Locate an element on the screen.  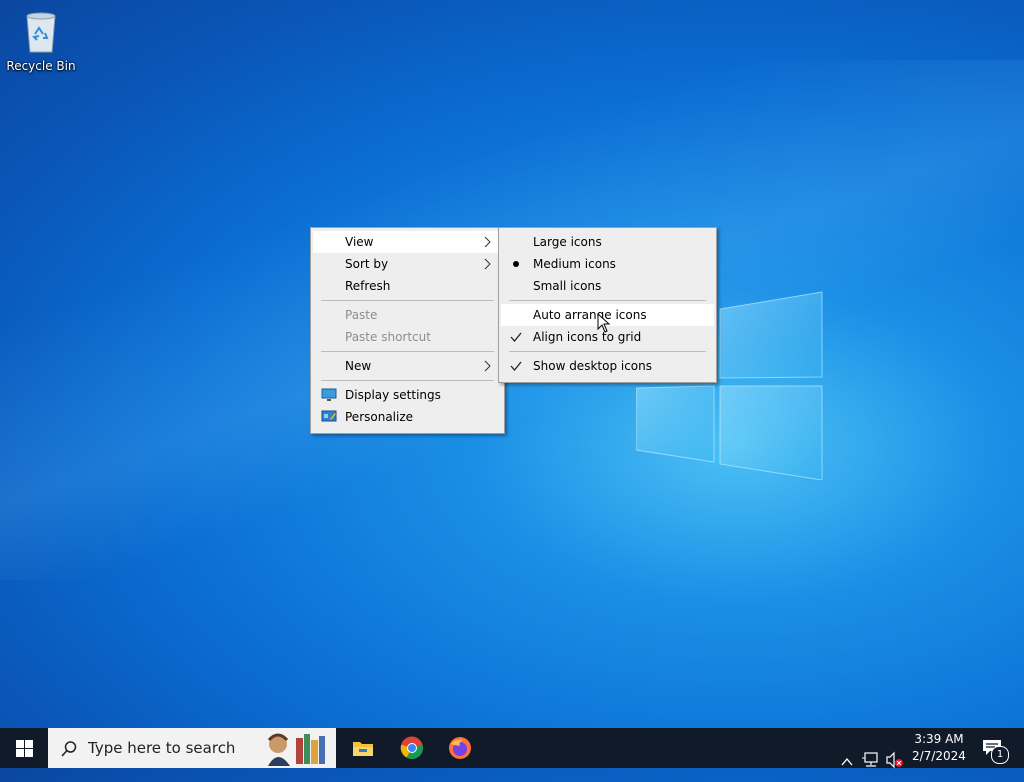
menu-item-display-settings: Display settings is located at coordinates (407, 395).